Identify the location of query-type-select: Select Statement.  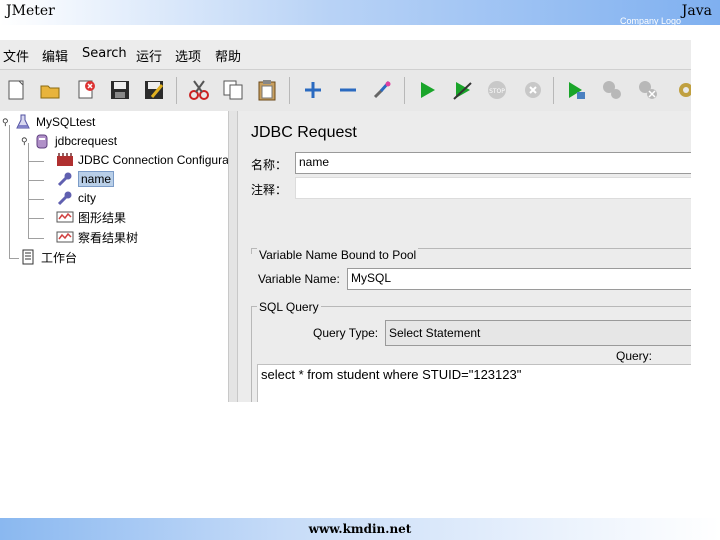
(538, 333).